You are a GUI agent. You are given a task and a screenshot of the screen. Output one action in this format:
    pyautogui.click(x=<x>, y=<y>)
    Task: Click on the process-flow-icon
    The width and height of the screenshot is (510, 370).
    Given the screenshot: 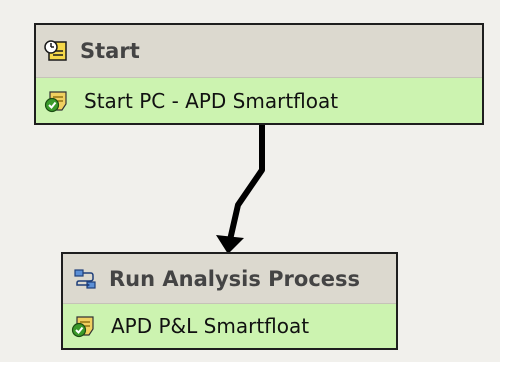 What is the action you would take?
    pyautogui.click(x=85, y=279)
    